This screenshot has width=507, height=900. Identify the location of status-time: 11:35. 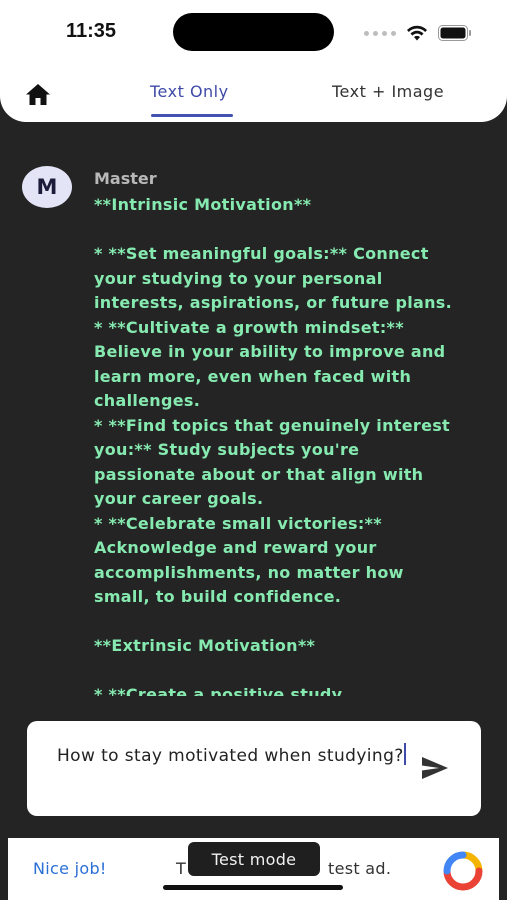
(91, 31).